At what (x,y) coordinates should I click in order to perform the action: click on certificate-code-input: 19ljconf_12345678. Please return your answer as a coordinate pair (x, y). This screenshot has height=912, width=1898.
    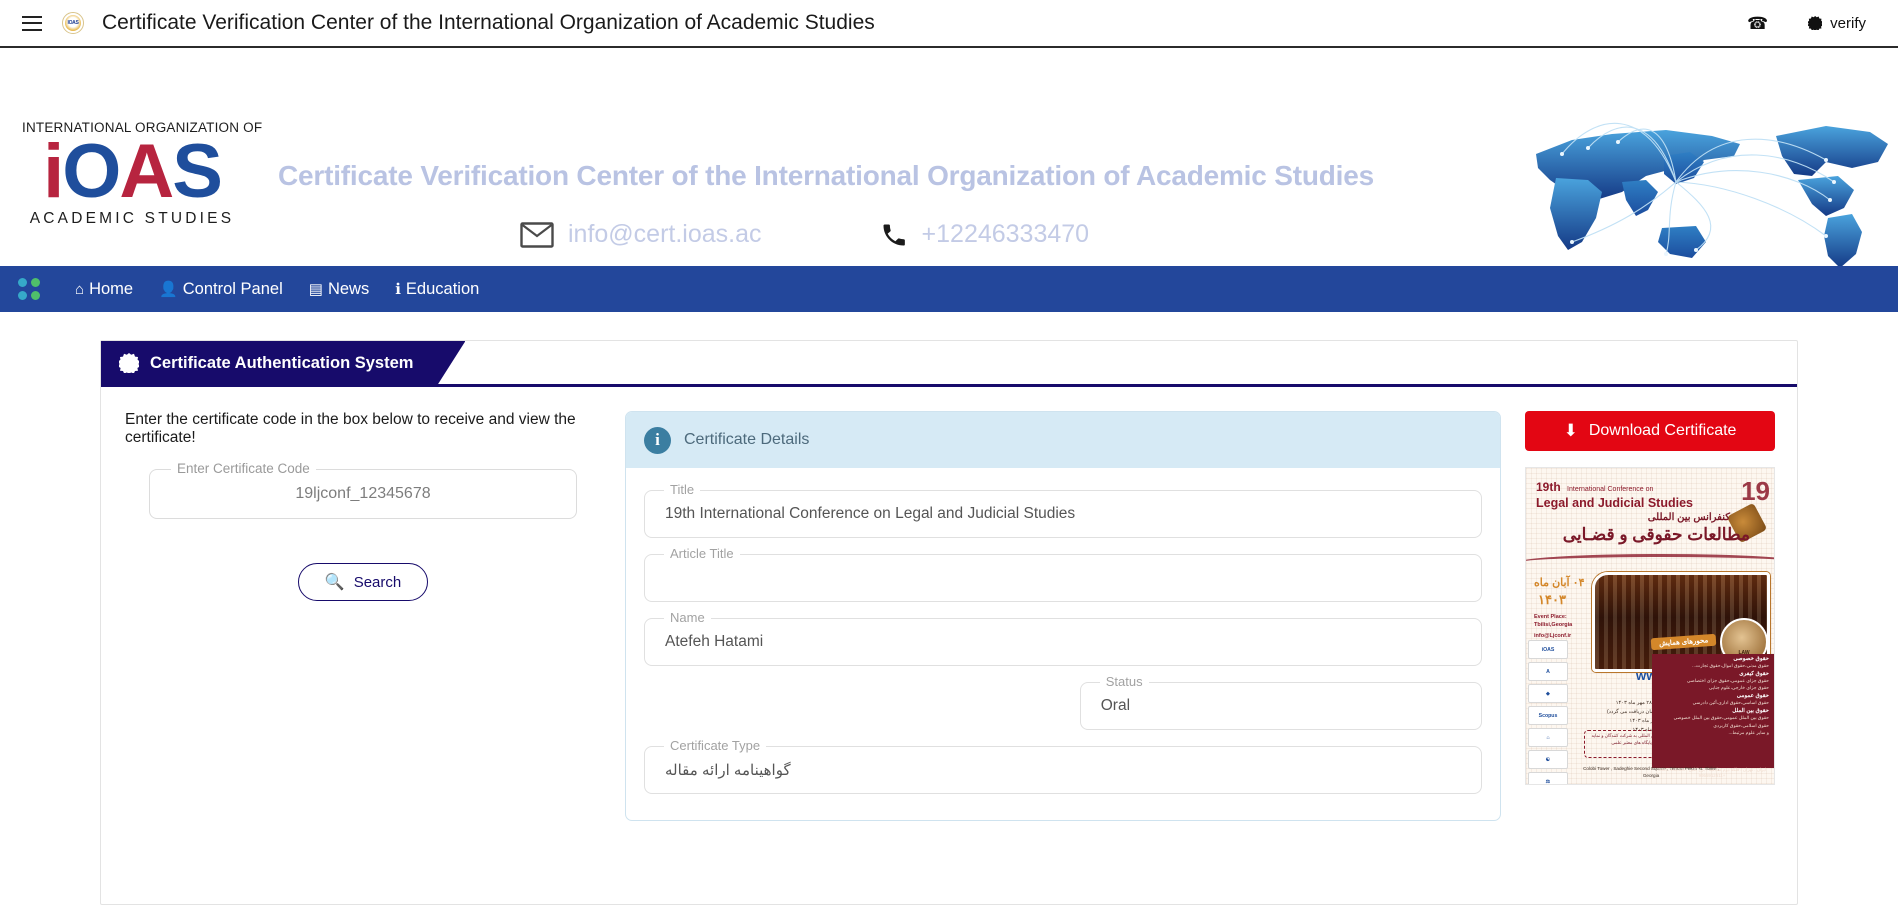
    Looking at the image, I should click on (363, 494).